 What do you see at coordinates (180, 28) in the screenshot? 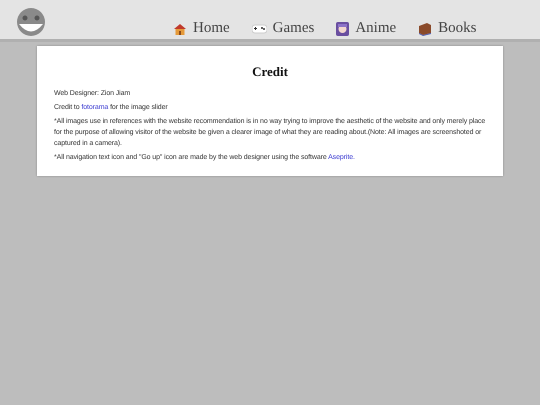
I see `house-icon` at bounding box center [180, 28].